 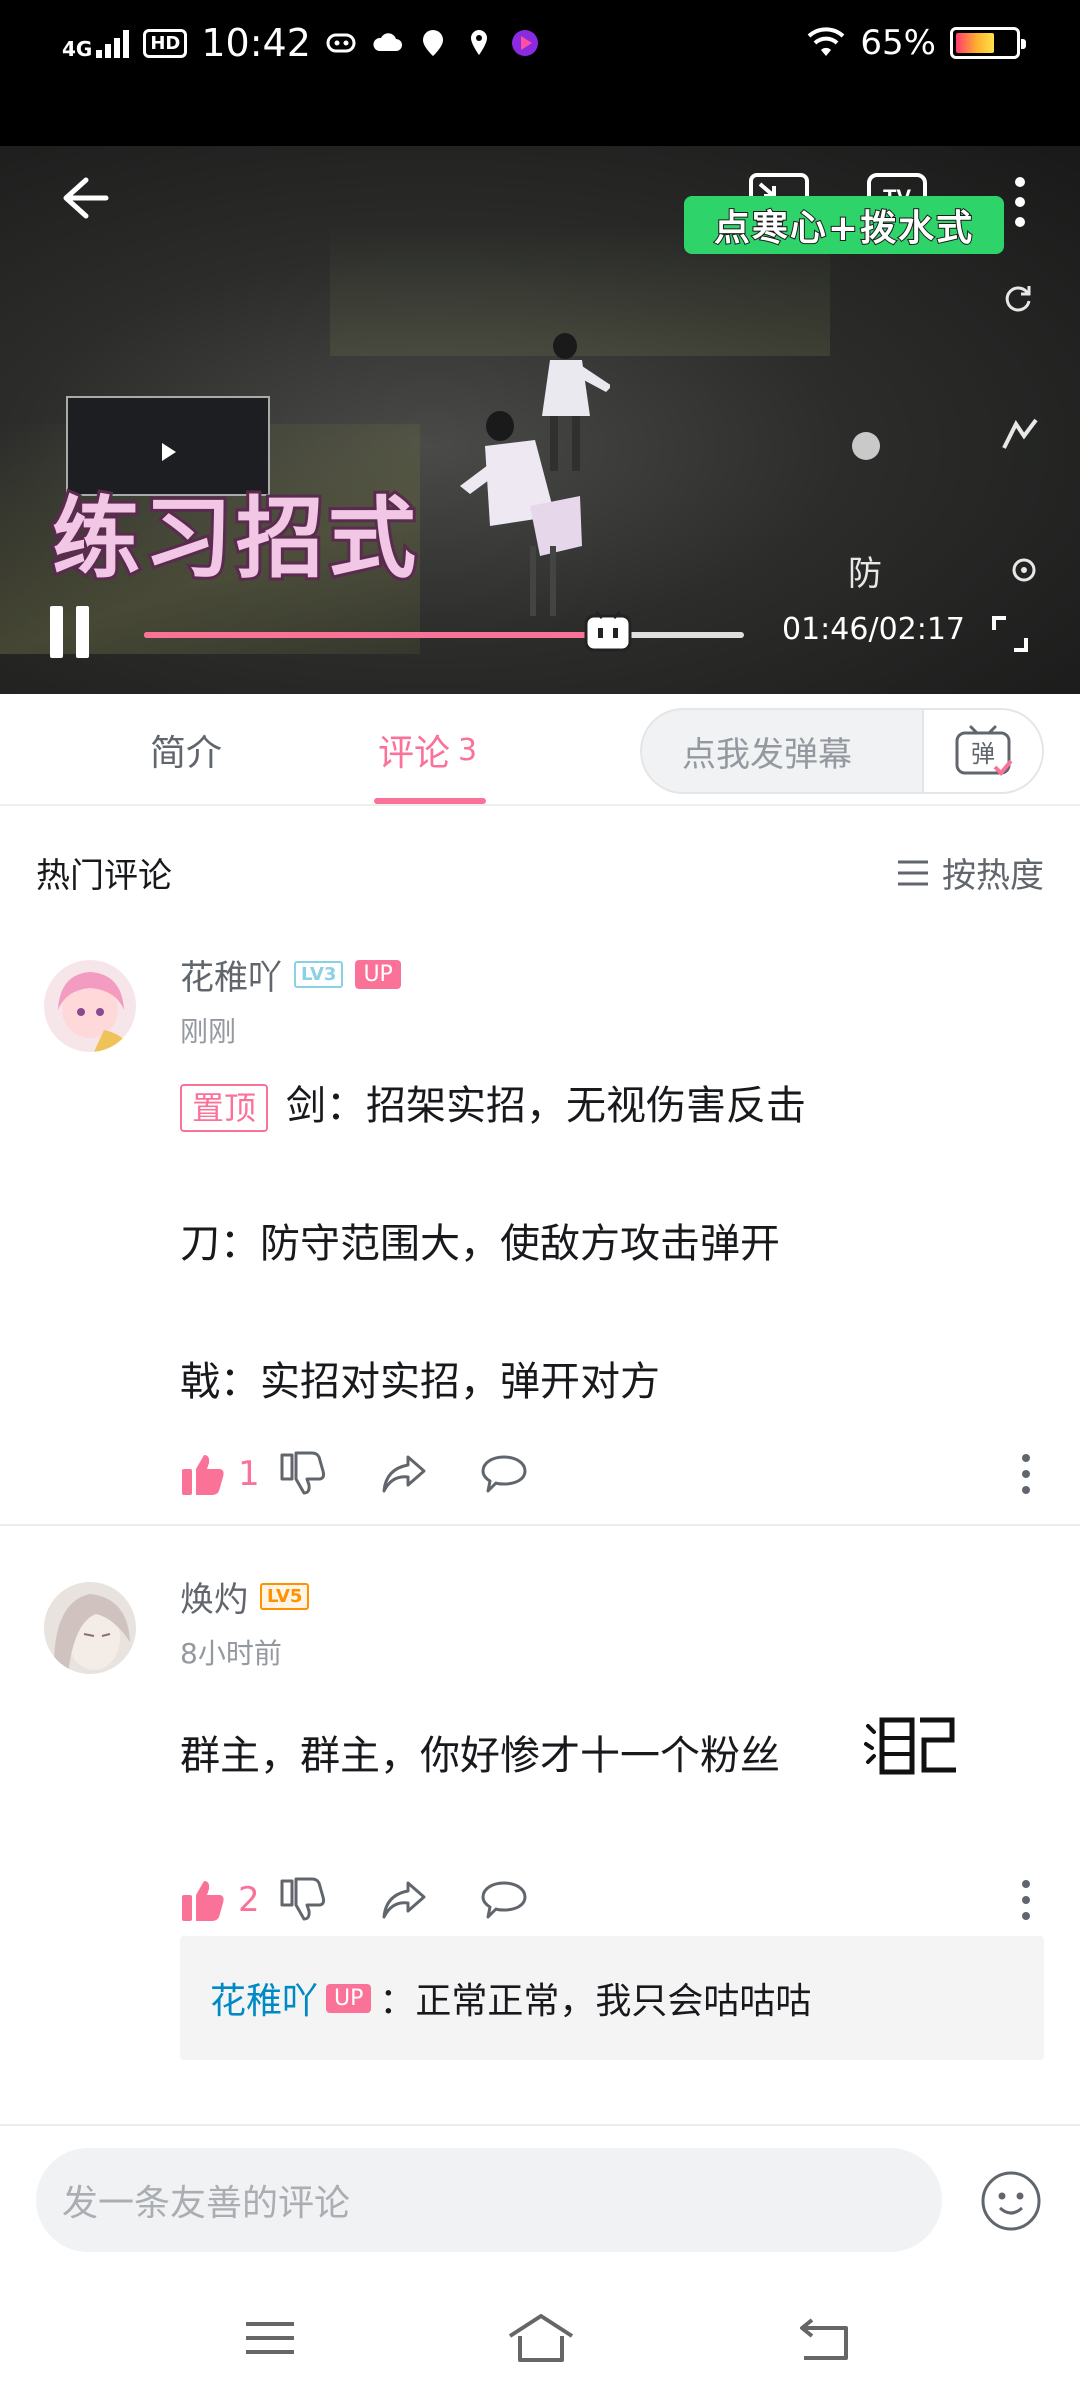 What do you see at coordinates (782, 751) in the screenshot?
I see `danmaku-input: 点我发弹幕` at bounding box center [782, 751].